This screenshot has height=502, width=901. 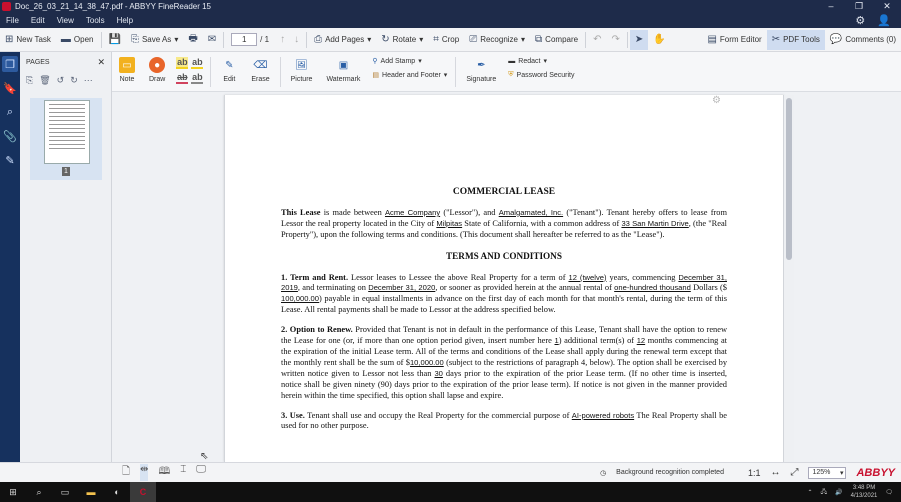 I want to click on add-page-icon: ⎘, so click(x=29, y=80).